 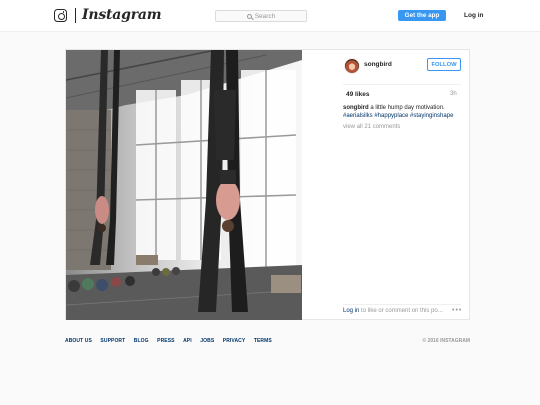 I want to click on footer-link-jobs: JOBS, so click(x=207, y=341).